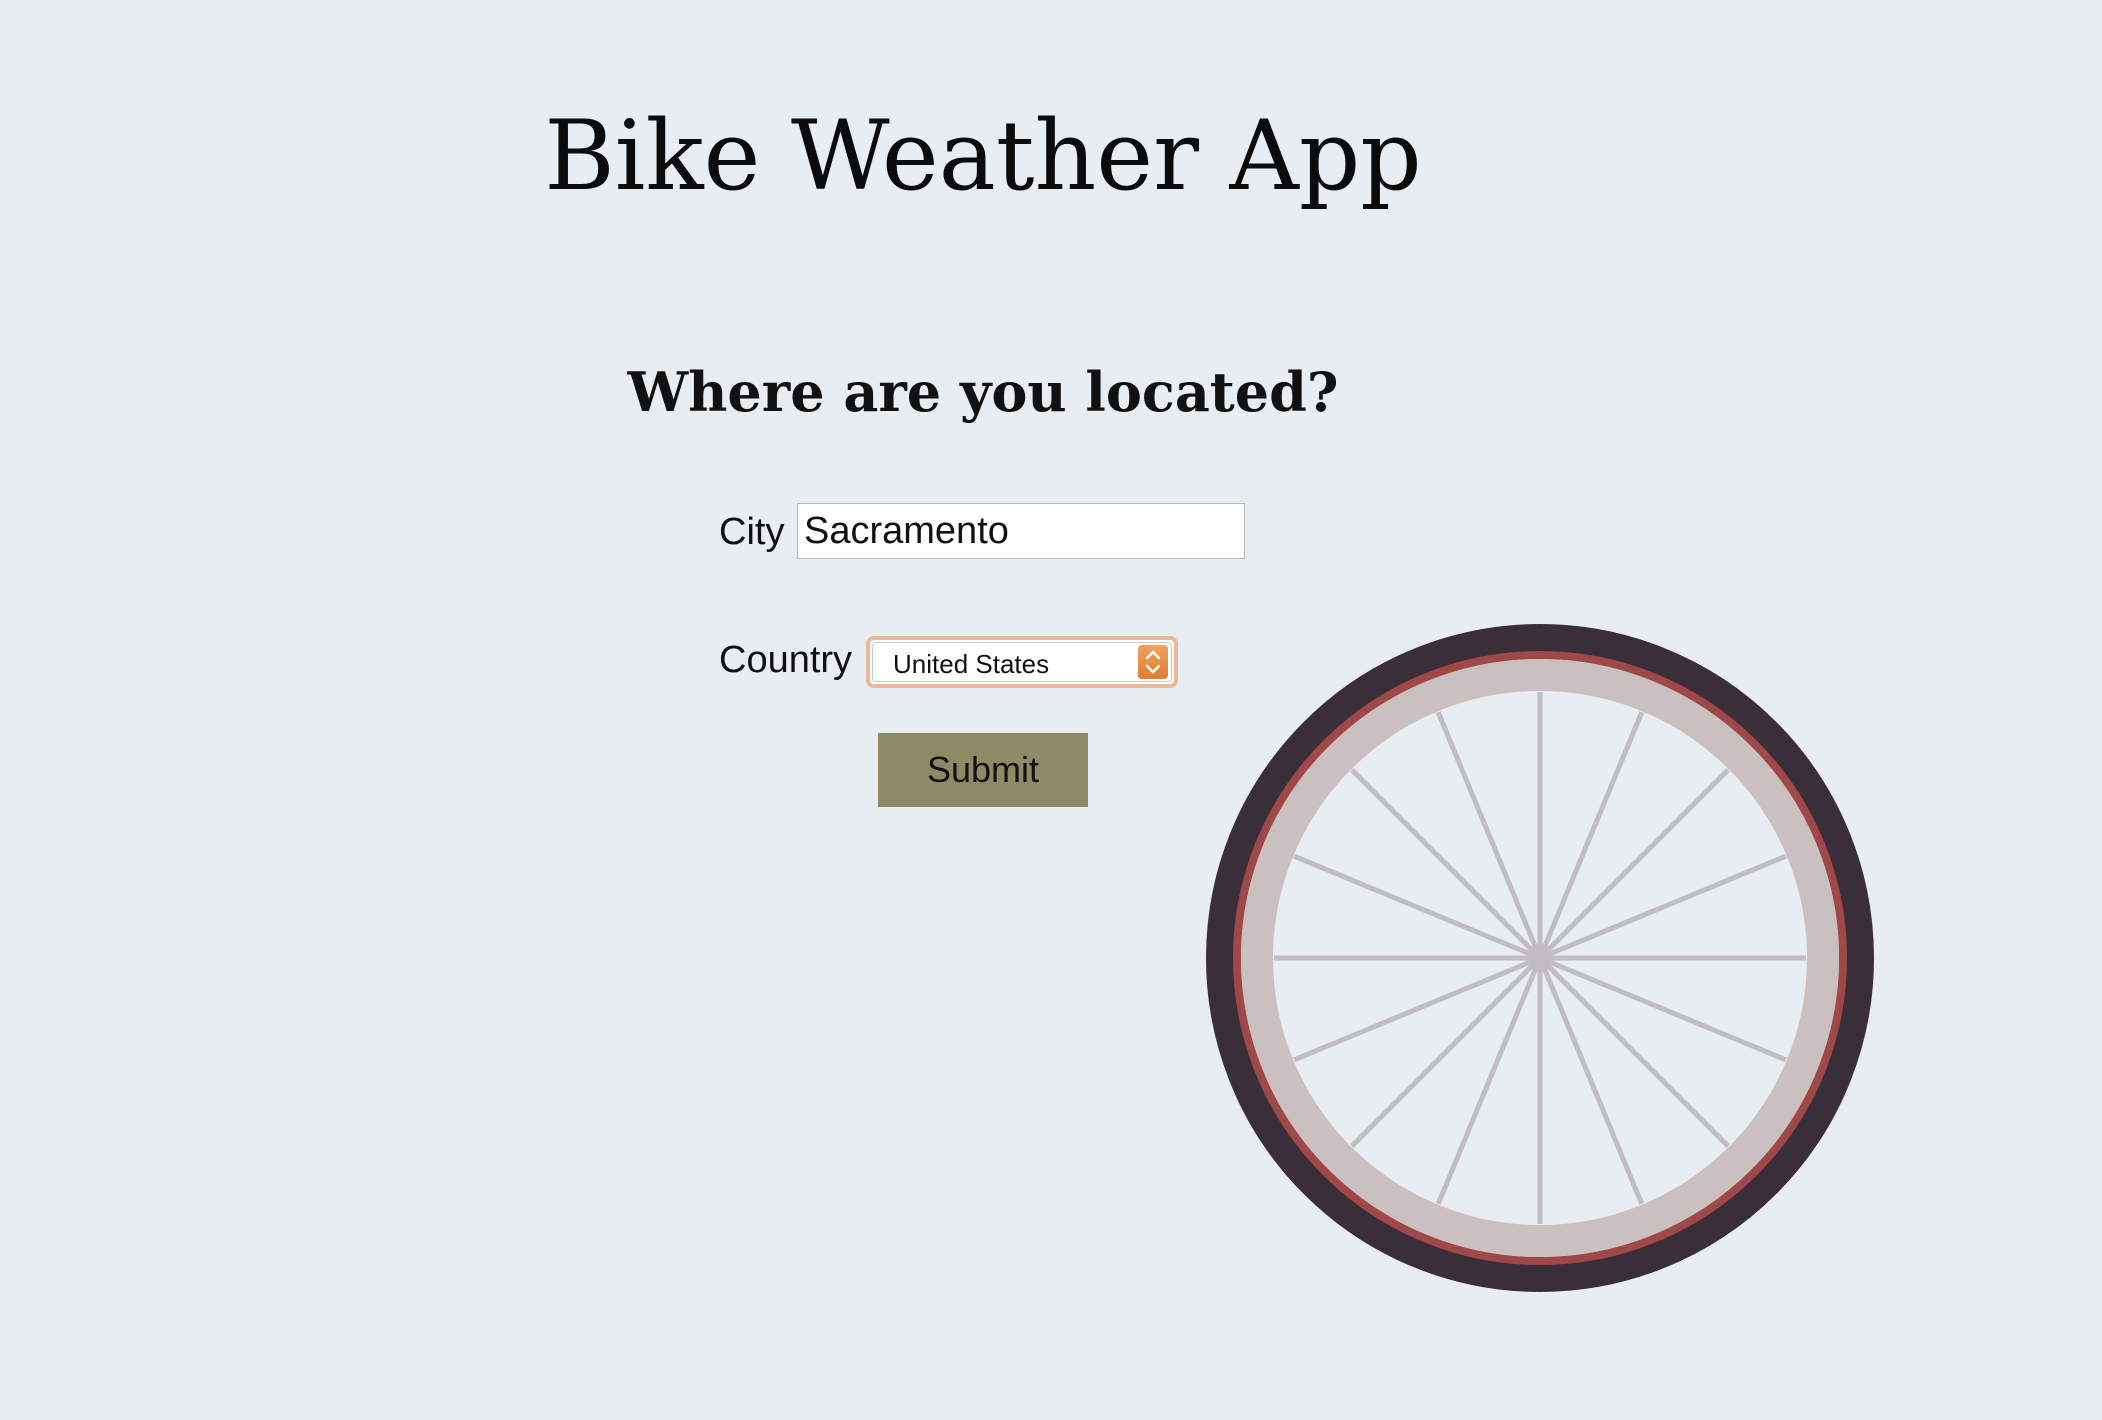  What do you see at coordinates (752, 532) in the screenshot?
I see `city-label: City` at bounding box center [752, 532].